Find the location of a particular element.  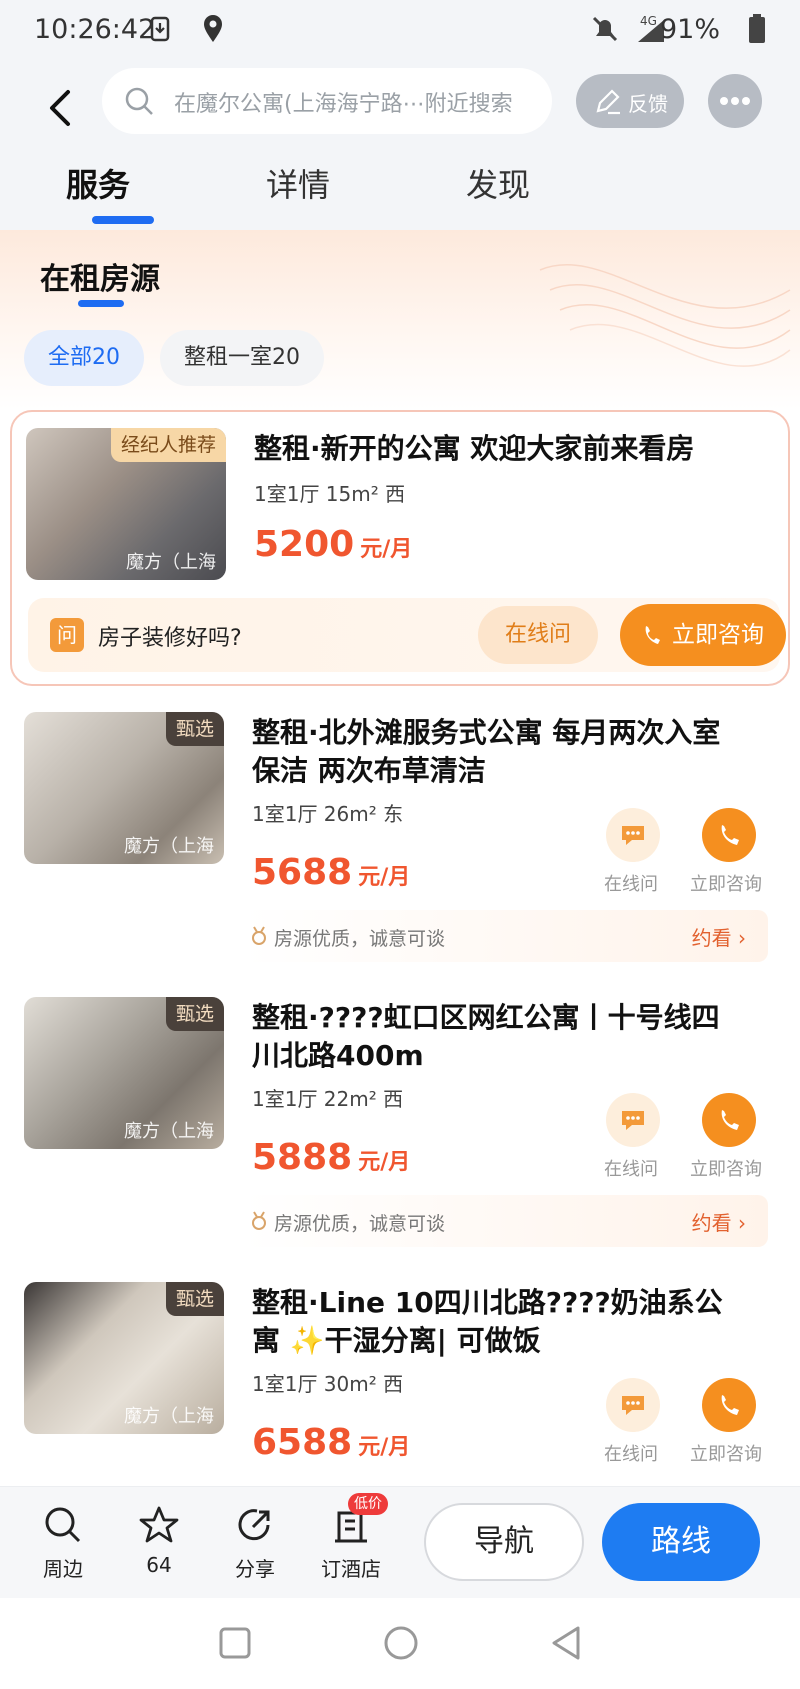

listing-title-line-1: 整租·北外滩服务式公寓 每月两次入室 is located at coordinates (512, 733).